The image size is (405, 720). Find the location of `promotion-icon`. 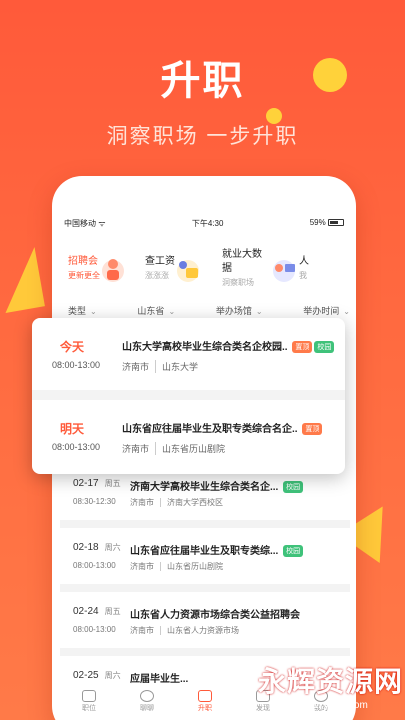

promotion-icon is located at coordinates (205, 696).